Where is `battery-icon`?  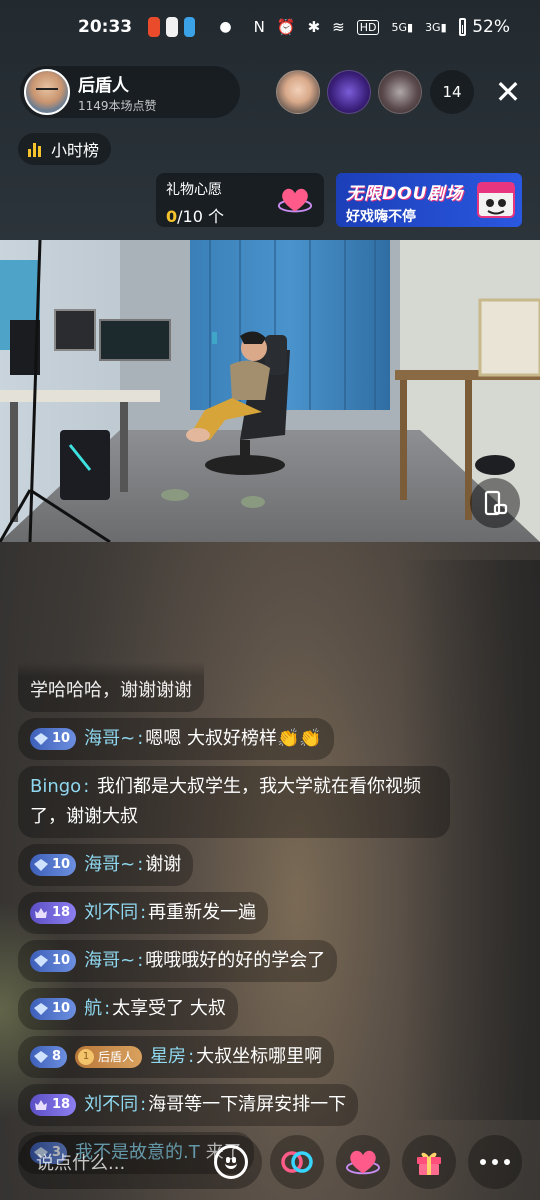 battery-icon is located at coordinates (462, 27).